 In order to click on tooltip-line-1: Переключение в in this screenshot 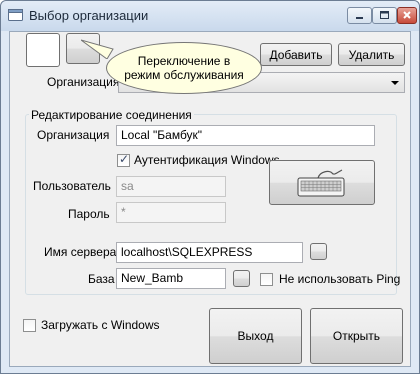, I will do `click(184, 61)`.